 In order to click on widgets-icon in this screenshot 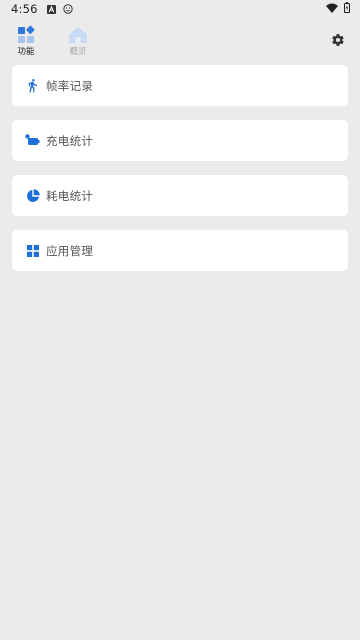, I will do `click(26, 35)`.